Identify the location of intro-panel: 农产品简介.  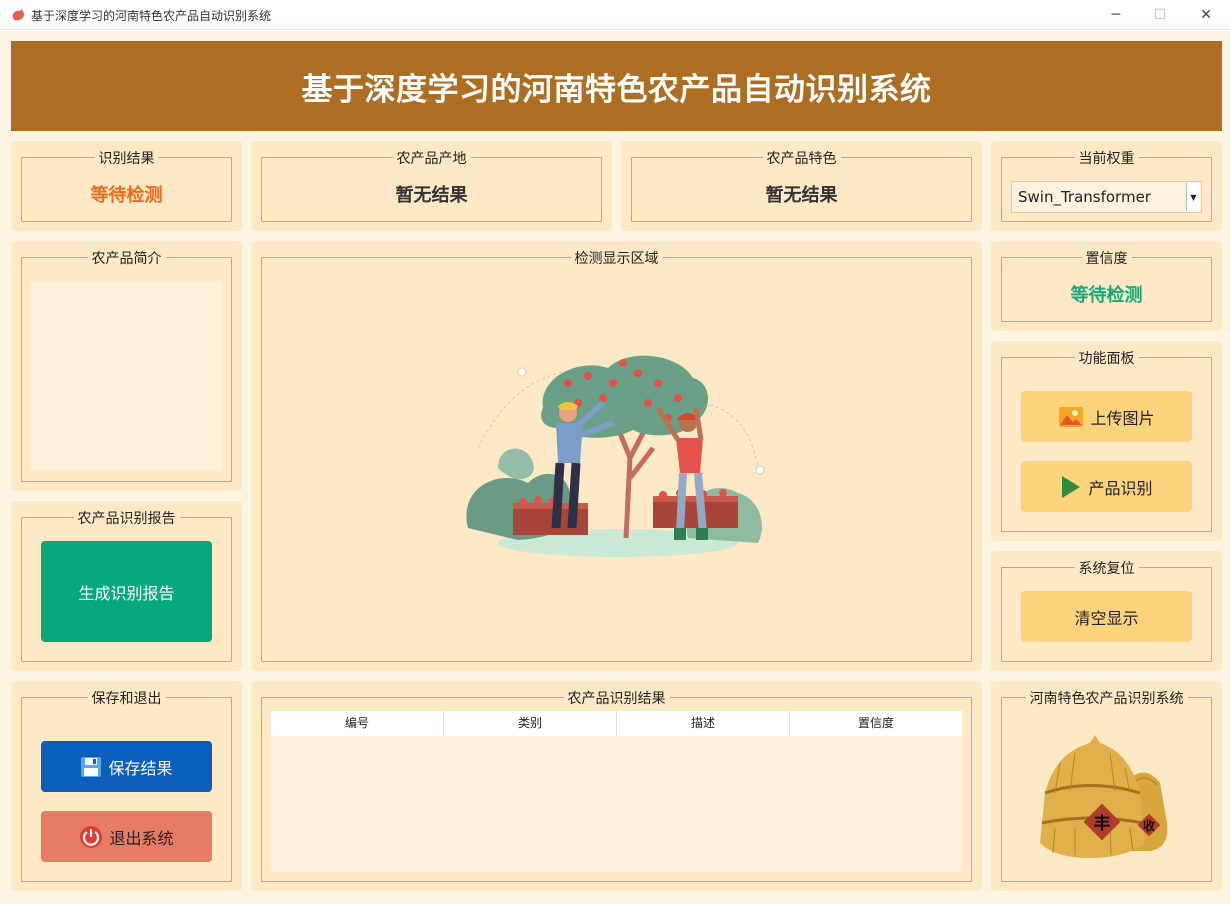
(126, 366).